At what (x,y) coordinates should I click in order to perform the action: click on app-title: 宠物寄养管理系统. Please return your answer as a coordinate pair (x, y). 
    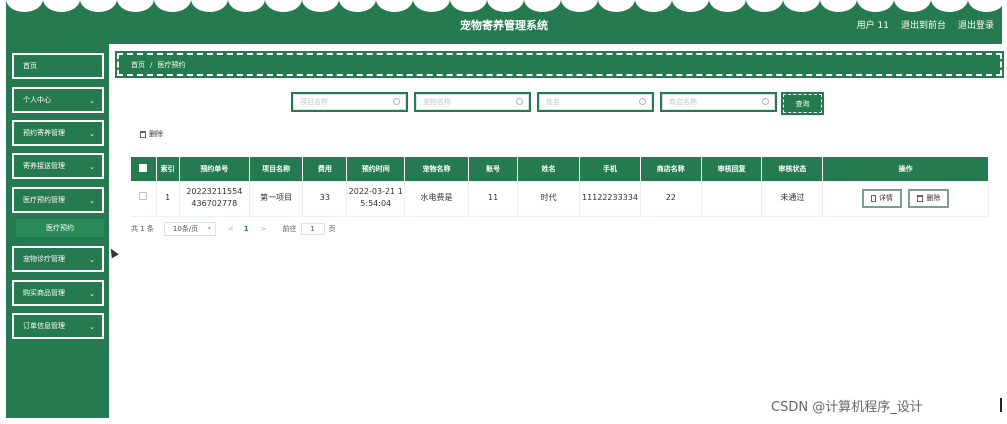
    Looking at the image, I should click on (504, 25).